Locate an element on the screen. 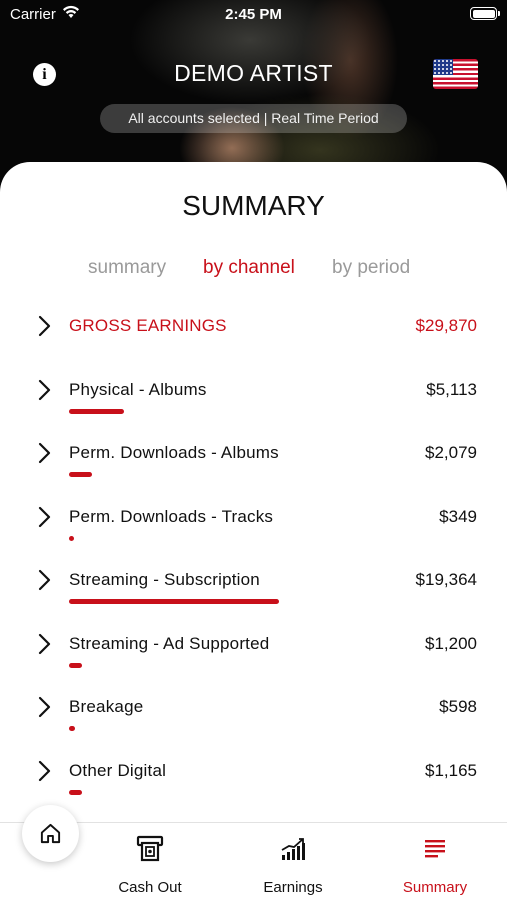 This screenshot has width=507, height=900. tab-cash-out: Cash Out is located at coordinates (150, 861).